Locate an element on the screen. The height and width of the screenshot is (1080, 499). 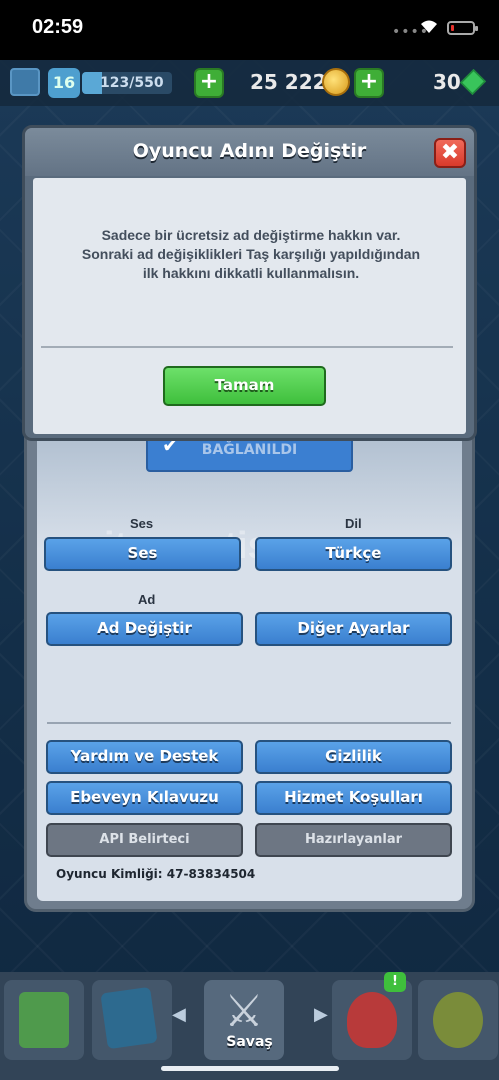
nav-cards is located at coordinates (132, 1020).